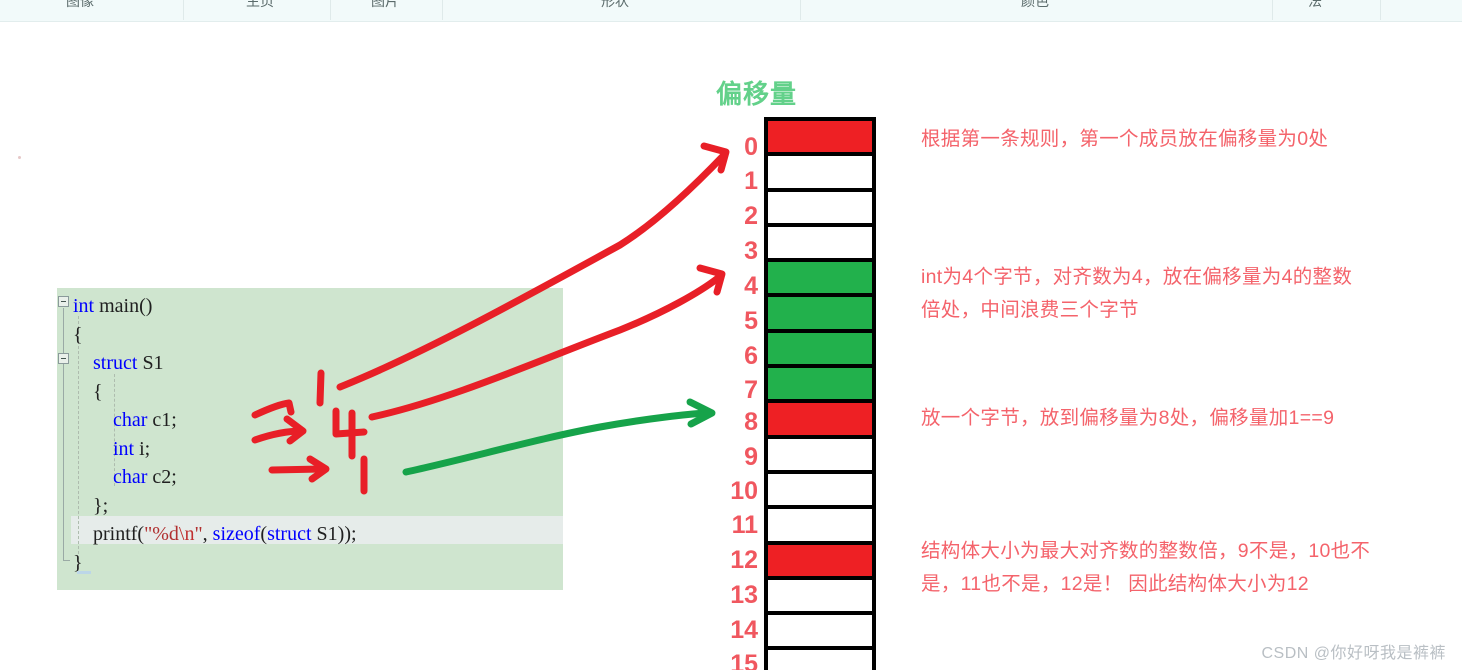 This screenshot has width=1462, height=670. What do you see at coordinates (751, 321) in the screenshot?
I see `offset-label: 5` at bounding box center [751, 321].